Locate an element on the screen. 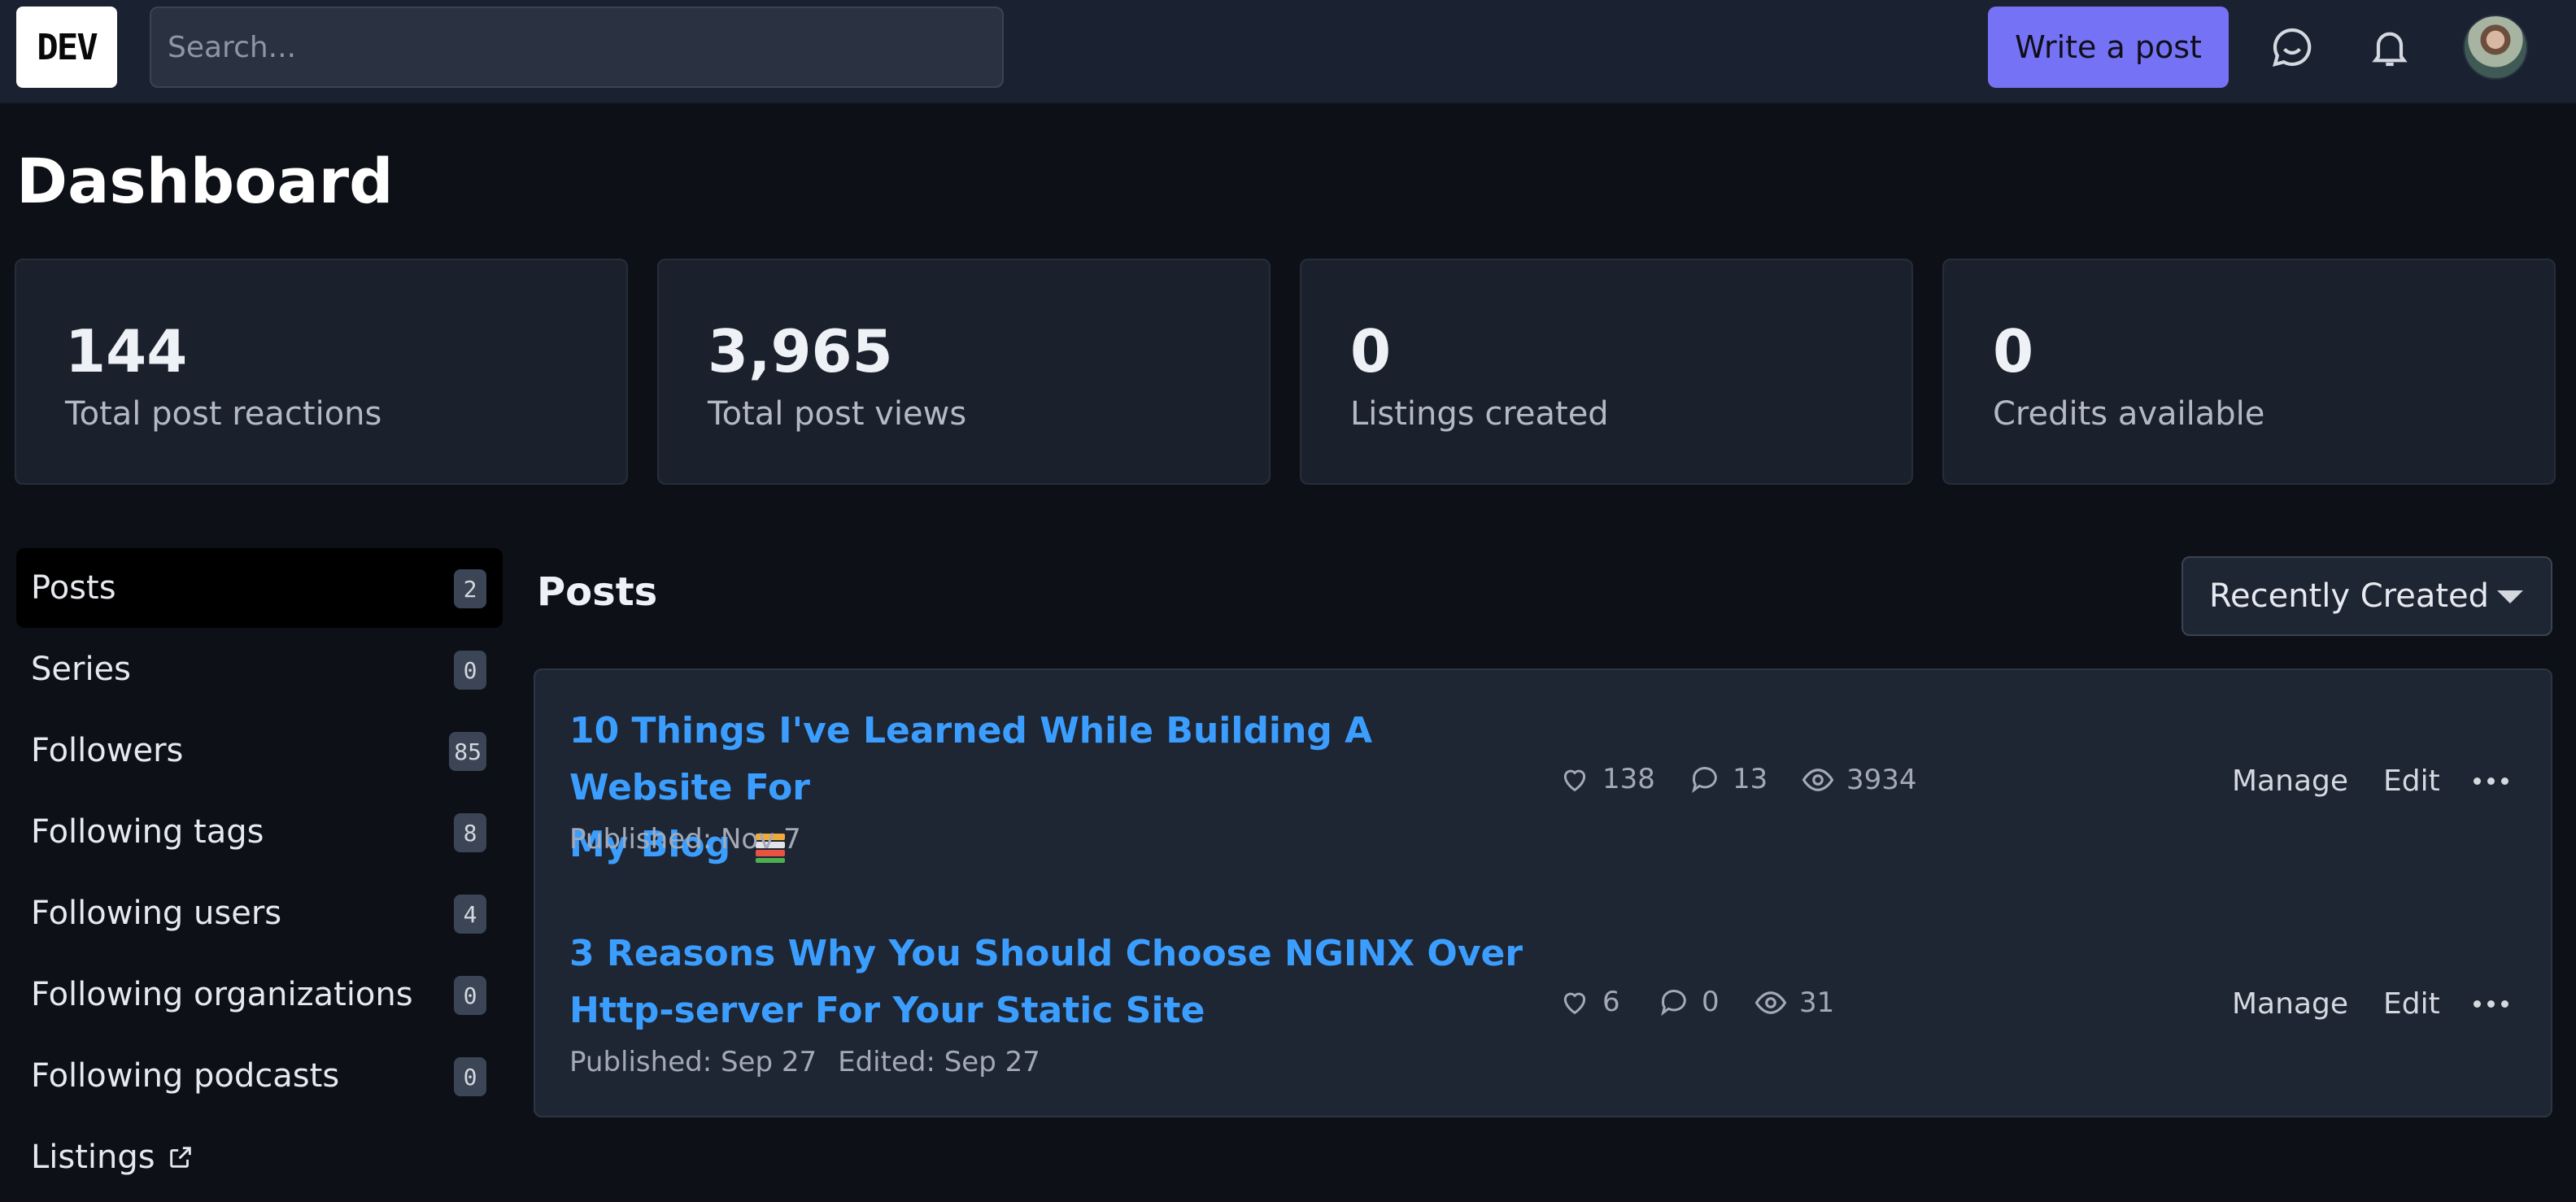  count-badge: 2 is located at coordinates (470, 588).